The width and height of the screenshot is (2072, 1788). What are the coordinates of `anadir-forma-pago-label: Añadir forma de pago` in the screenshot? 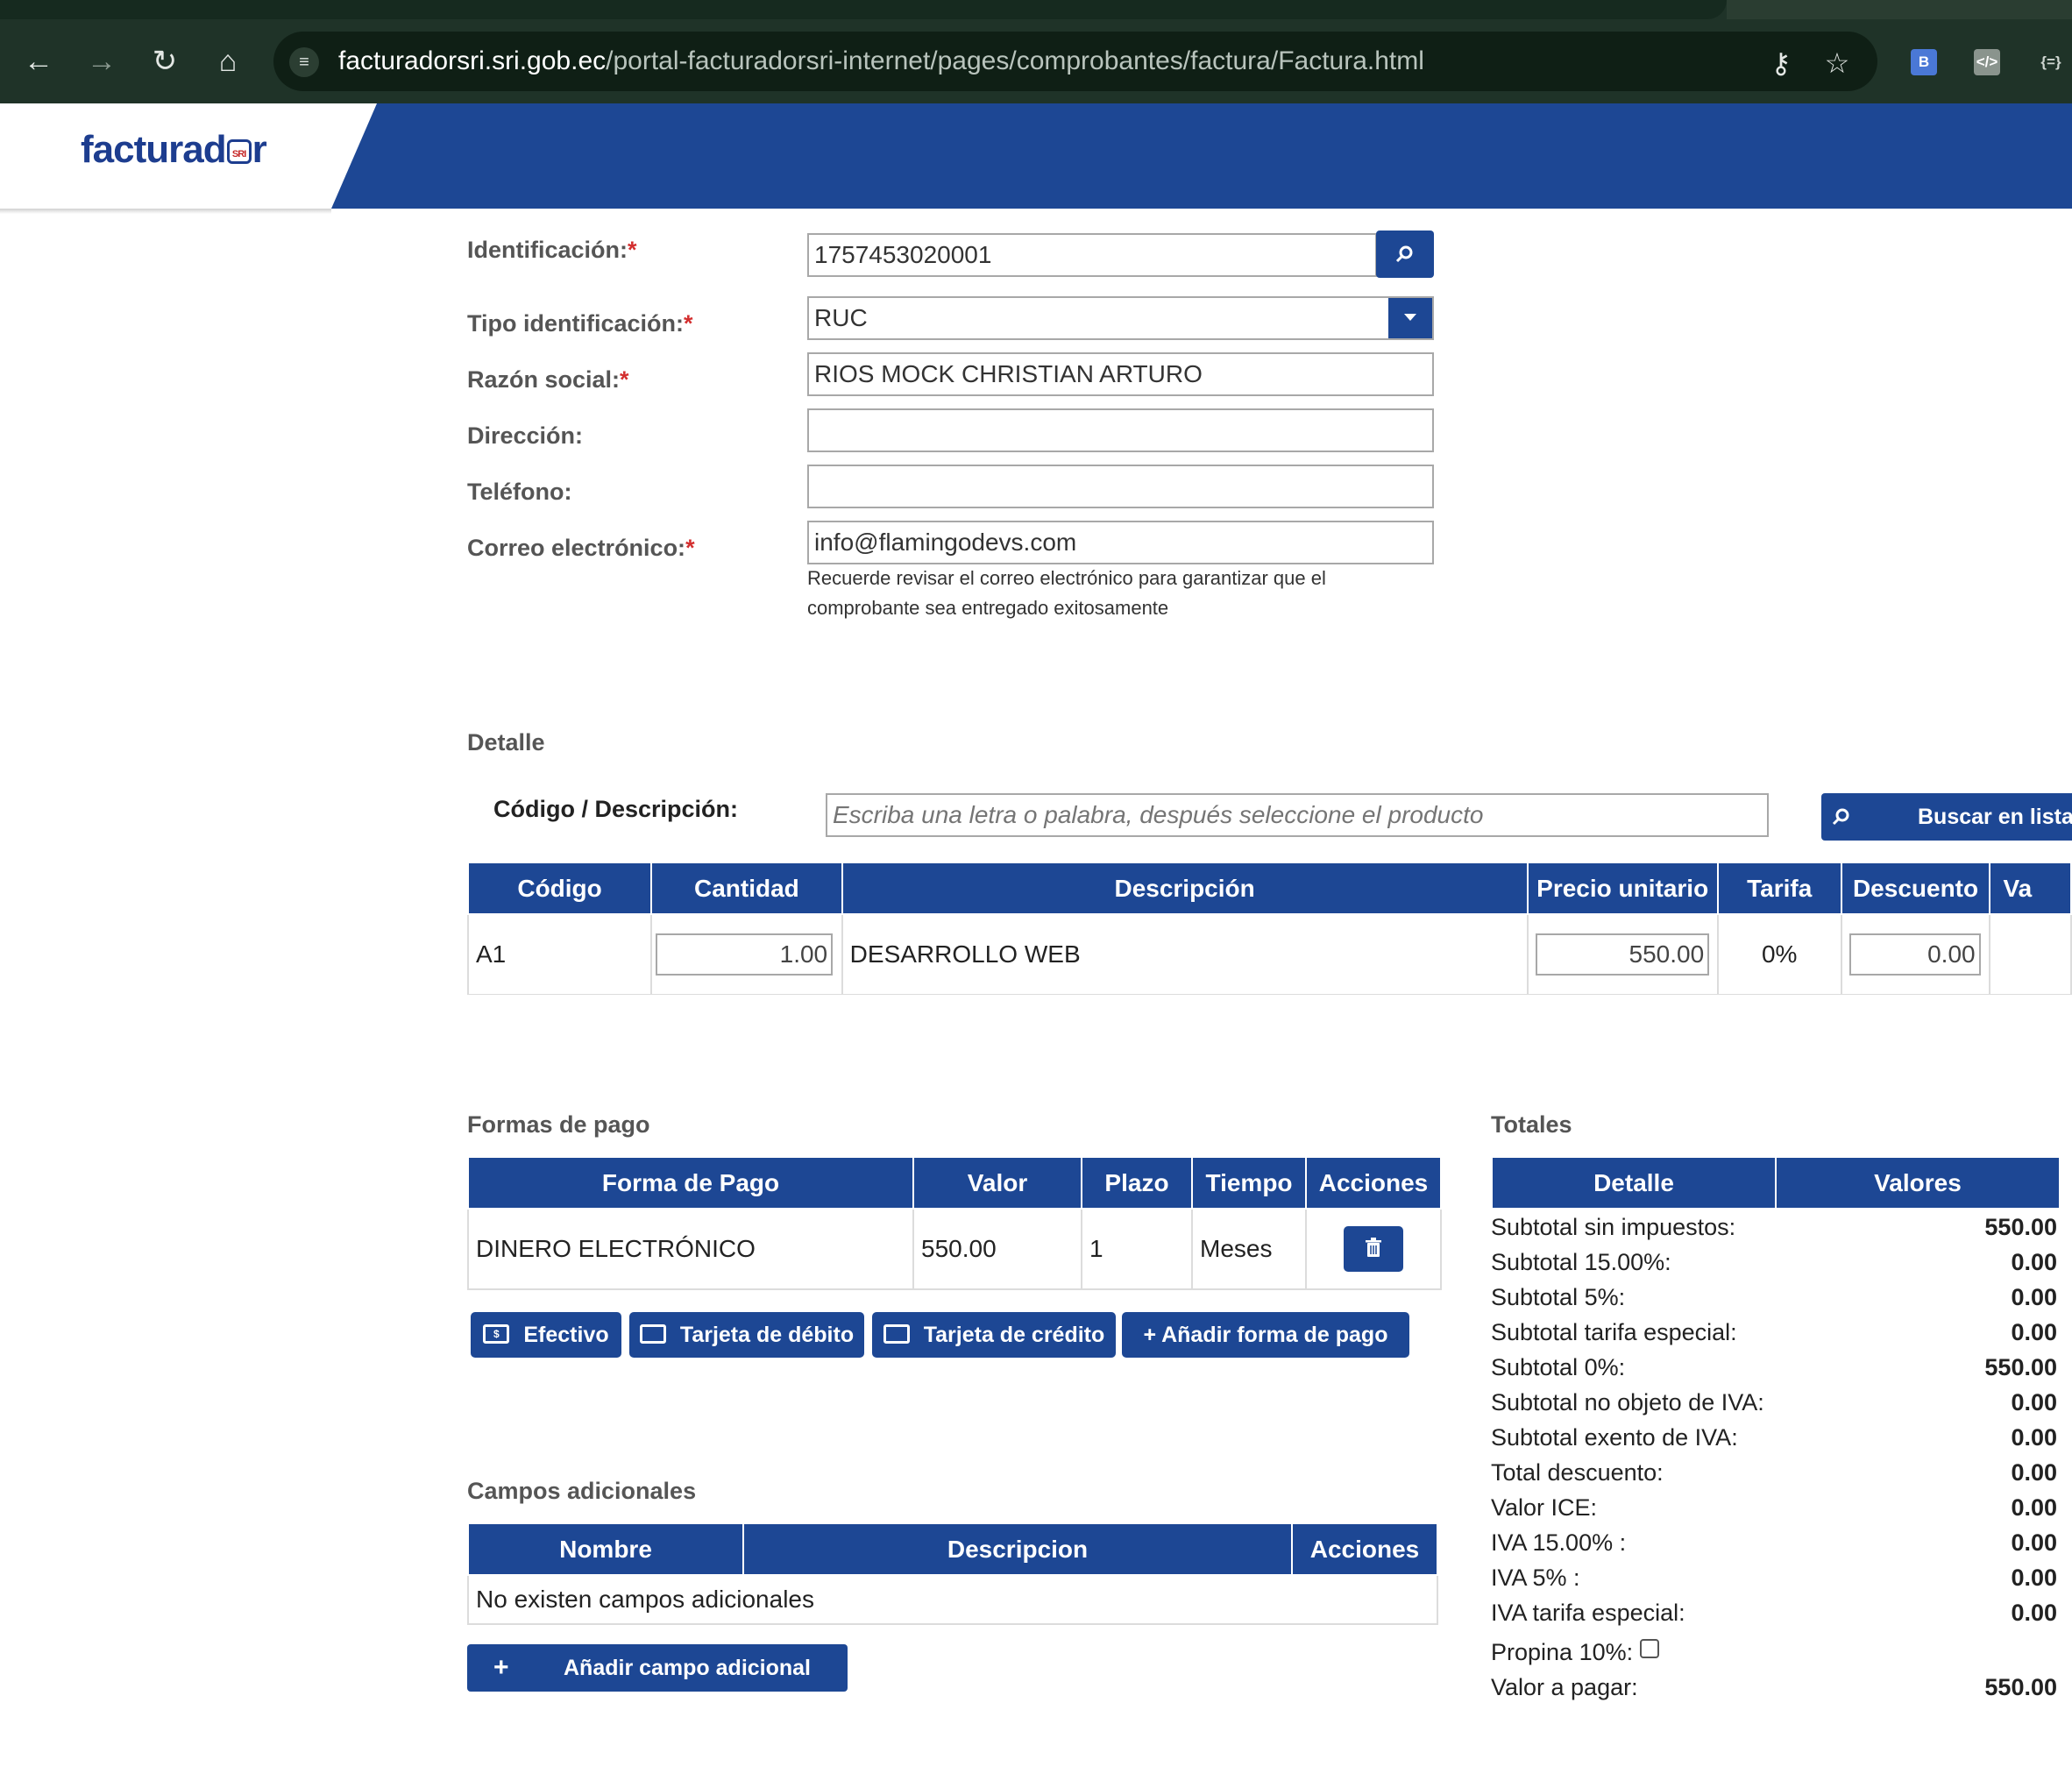 It's located at (1274, 1335).